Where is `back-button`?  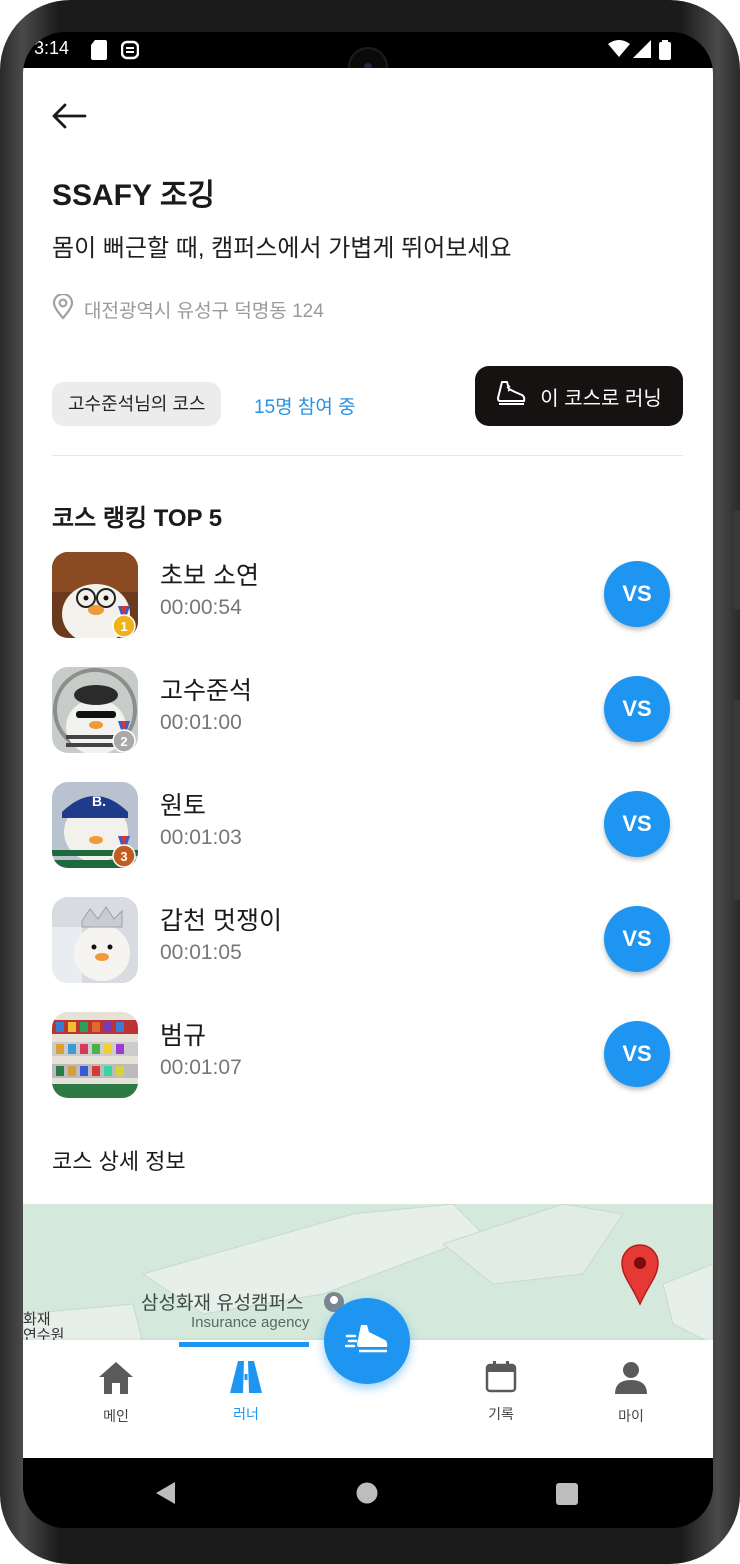
back-button is located at coordinates (71, 118).